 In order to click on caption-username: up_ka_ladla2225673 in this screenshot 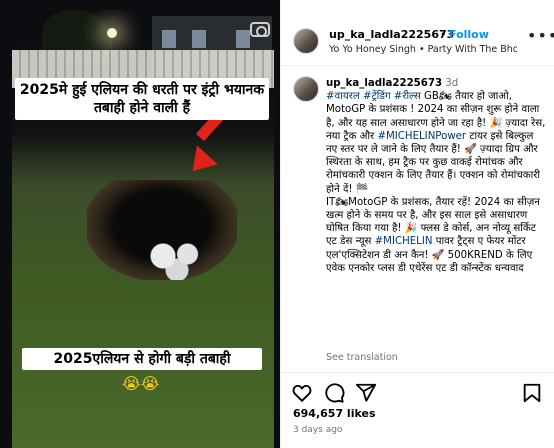, I will do `click(384, 83)`.